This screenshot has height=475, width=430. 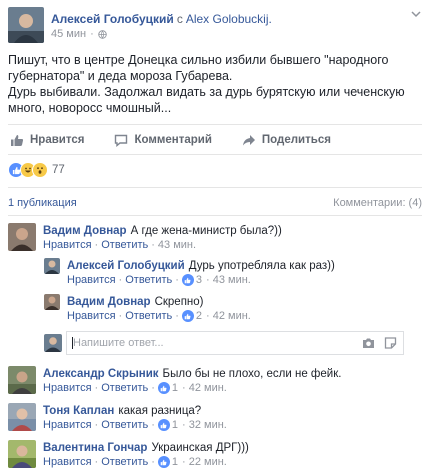 I want to click on share-button-label: Поделиться, so click(x=296, y=140).